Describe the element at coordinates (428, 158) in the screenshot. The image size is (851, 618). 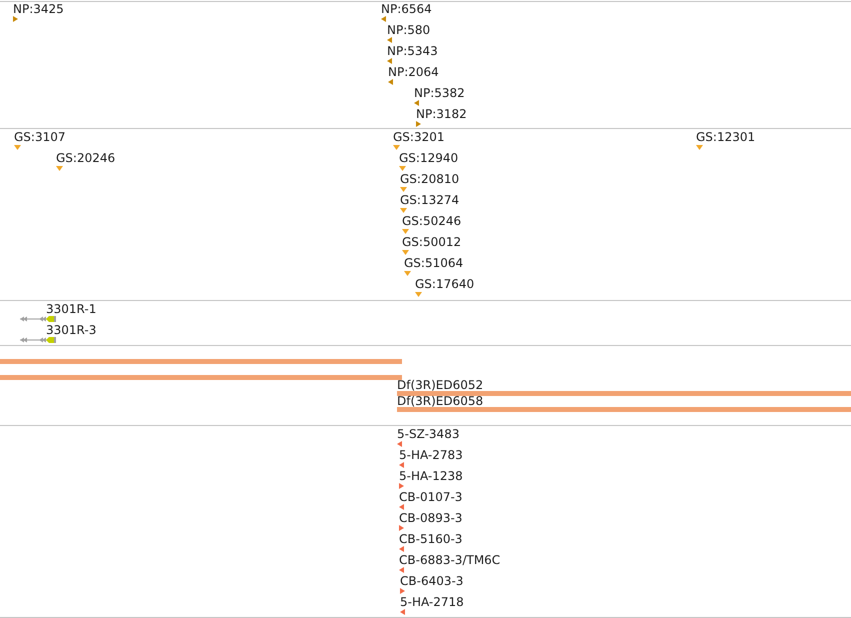
I see `feature-label: GS:12940` at that location.